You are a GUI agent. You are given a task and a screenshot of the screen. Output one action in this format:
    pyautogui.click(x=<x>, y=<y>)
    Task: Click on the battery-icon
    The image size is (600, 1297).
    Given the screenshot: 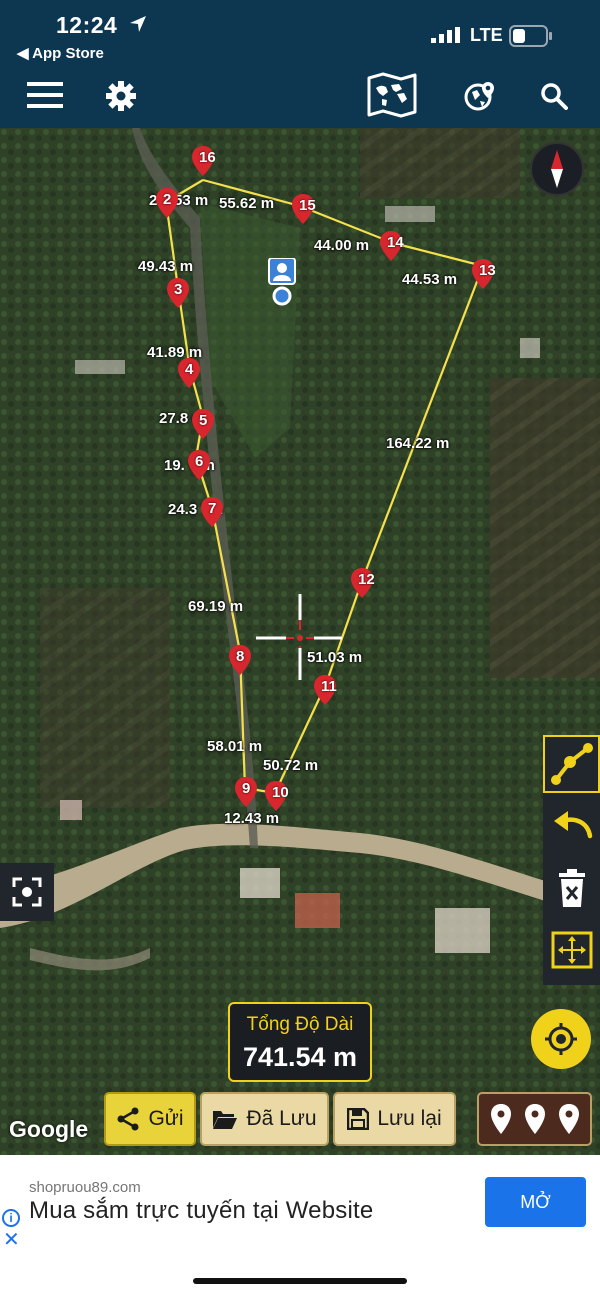 What is the action you would take?
    pyautogui.click(x=530, y=36)
    